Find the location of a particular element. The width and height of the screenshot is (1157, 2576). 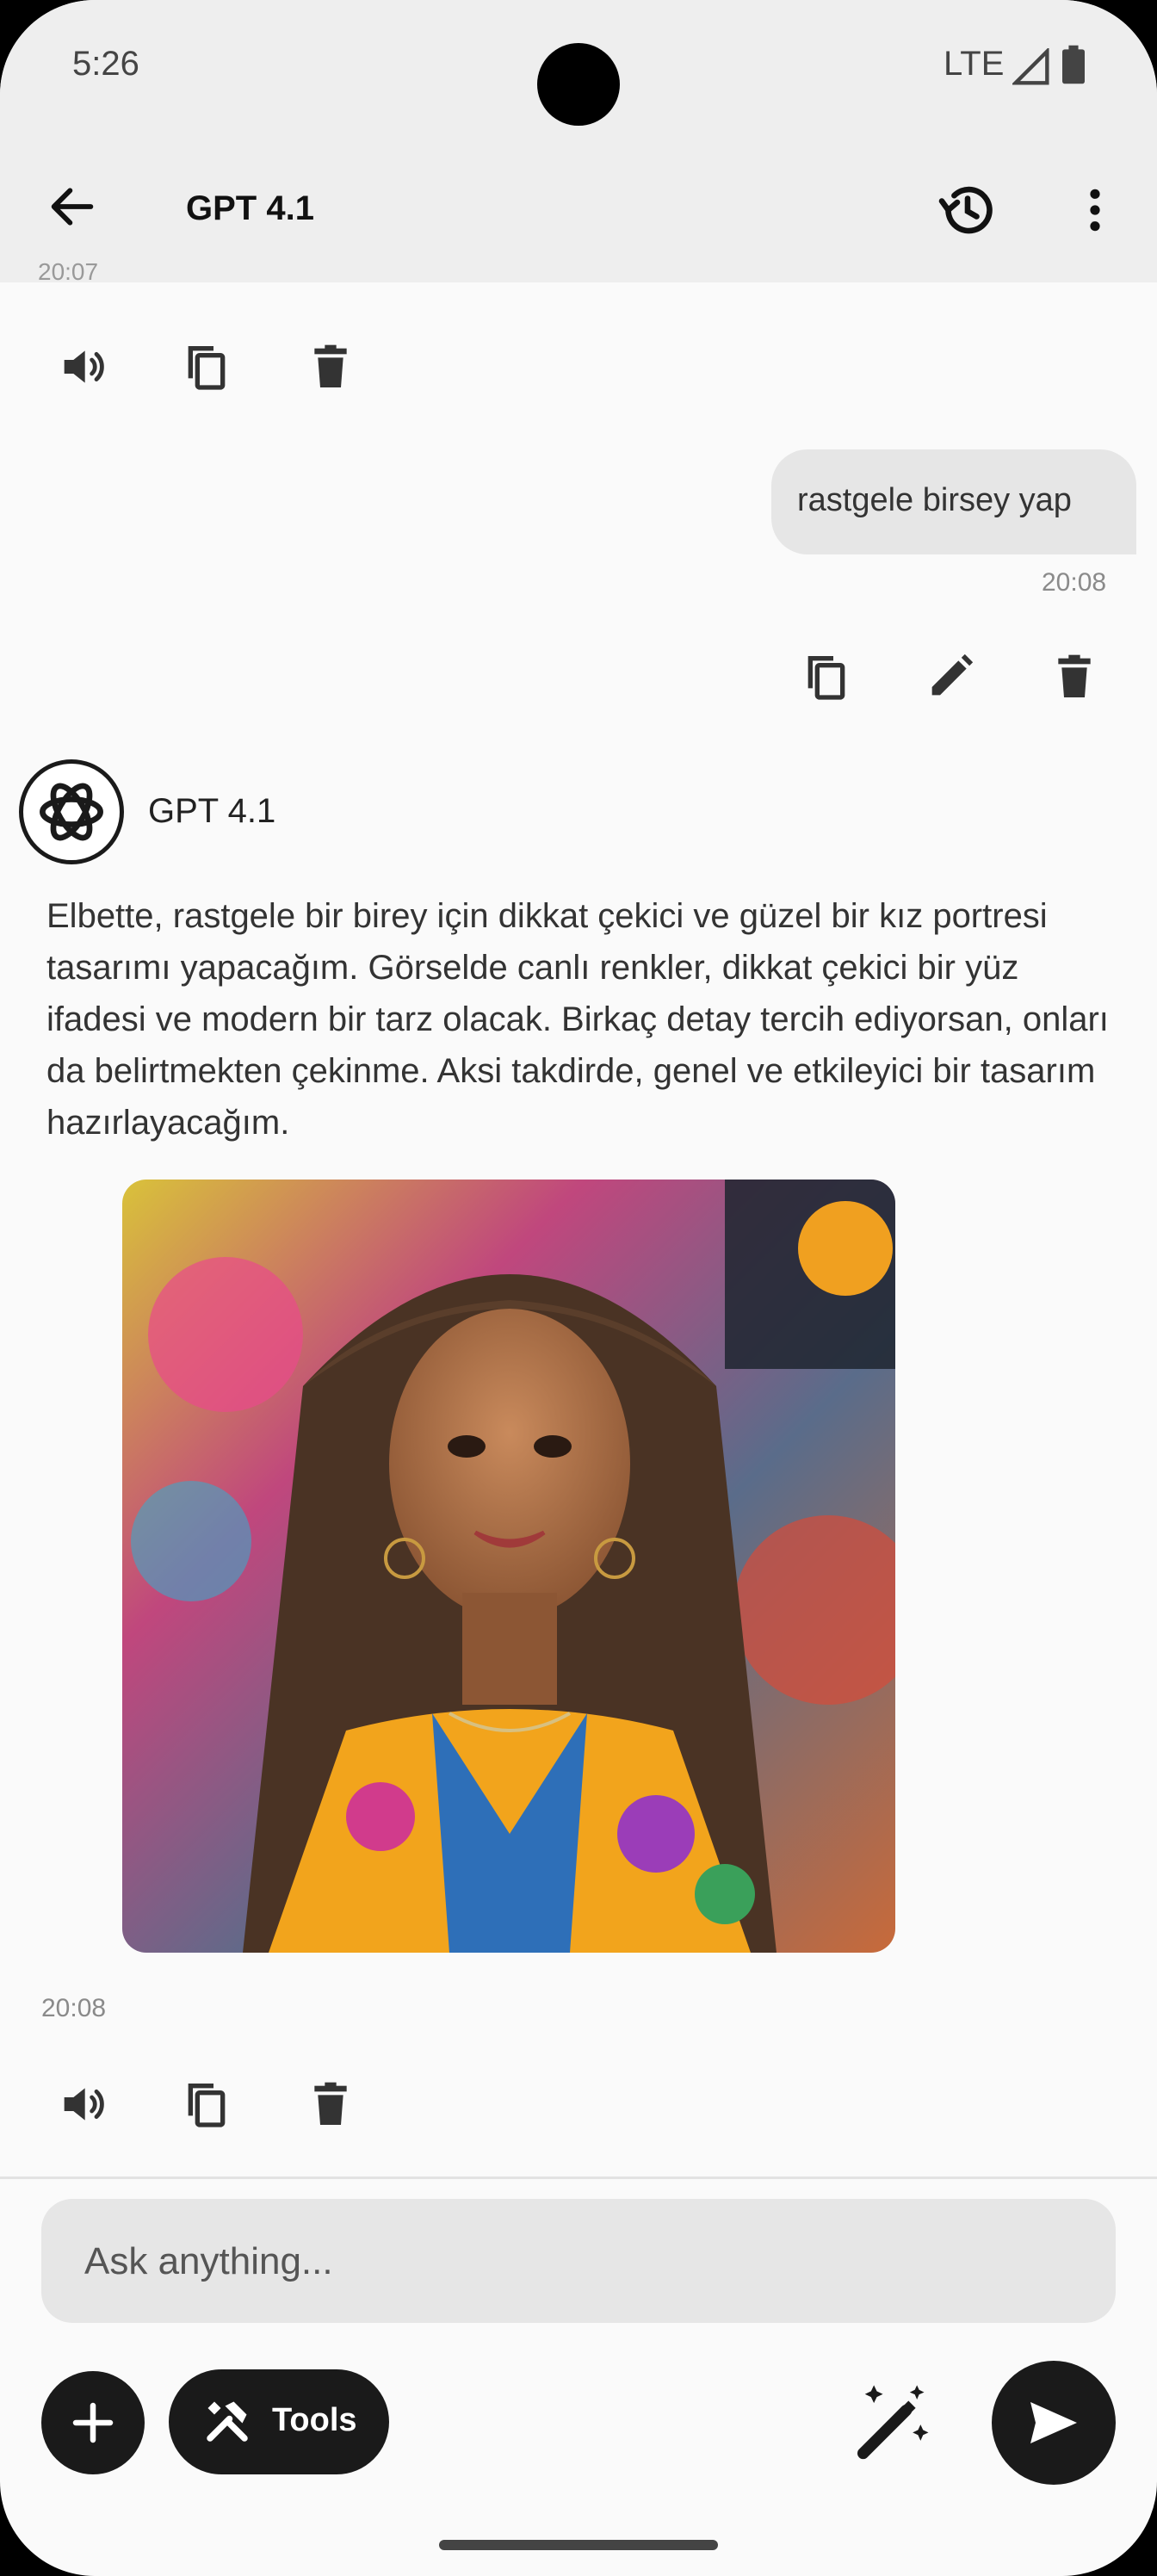

message-input is located at coordinates (579, 2262).